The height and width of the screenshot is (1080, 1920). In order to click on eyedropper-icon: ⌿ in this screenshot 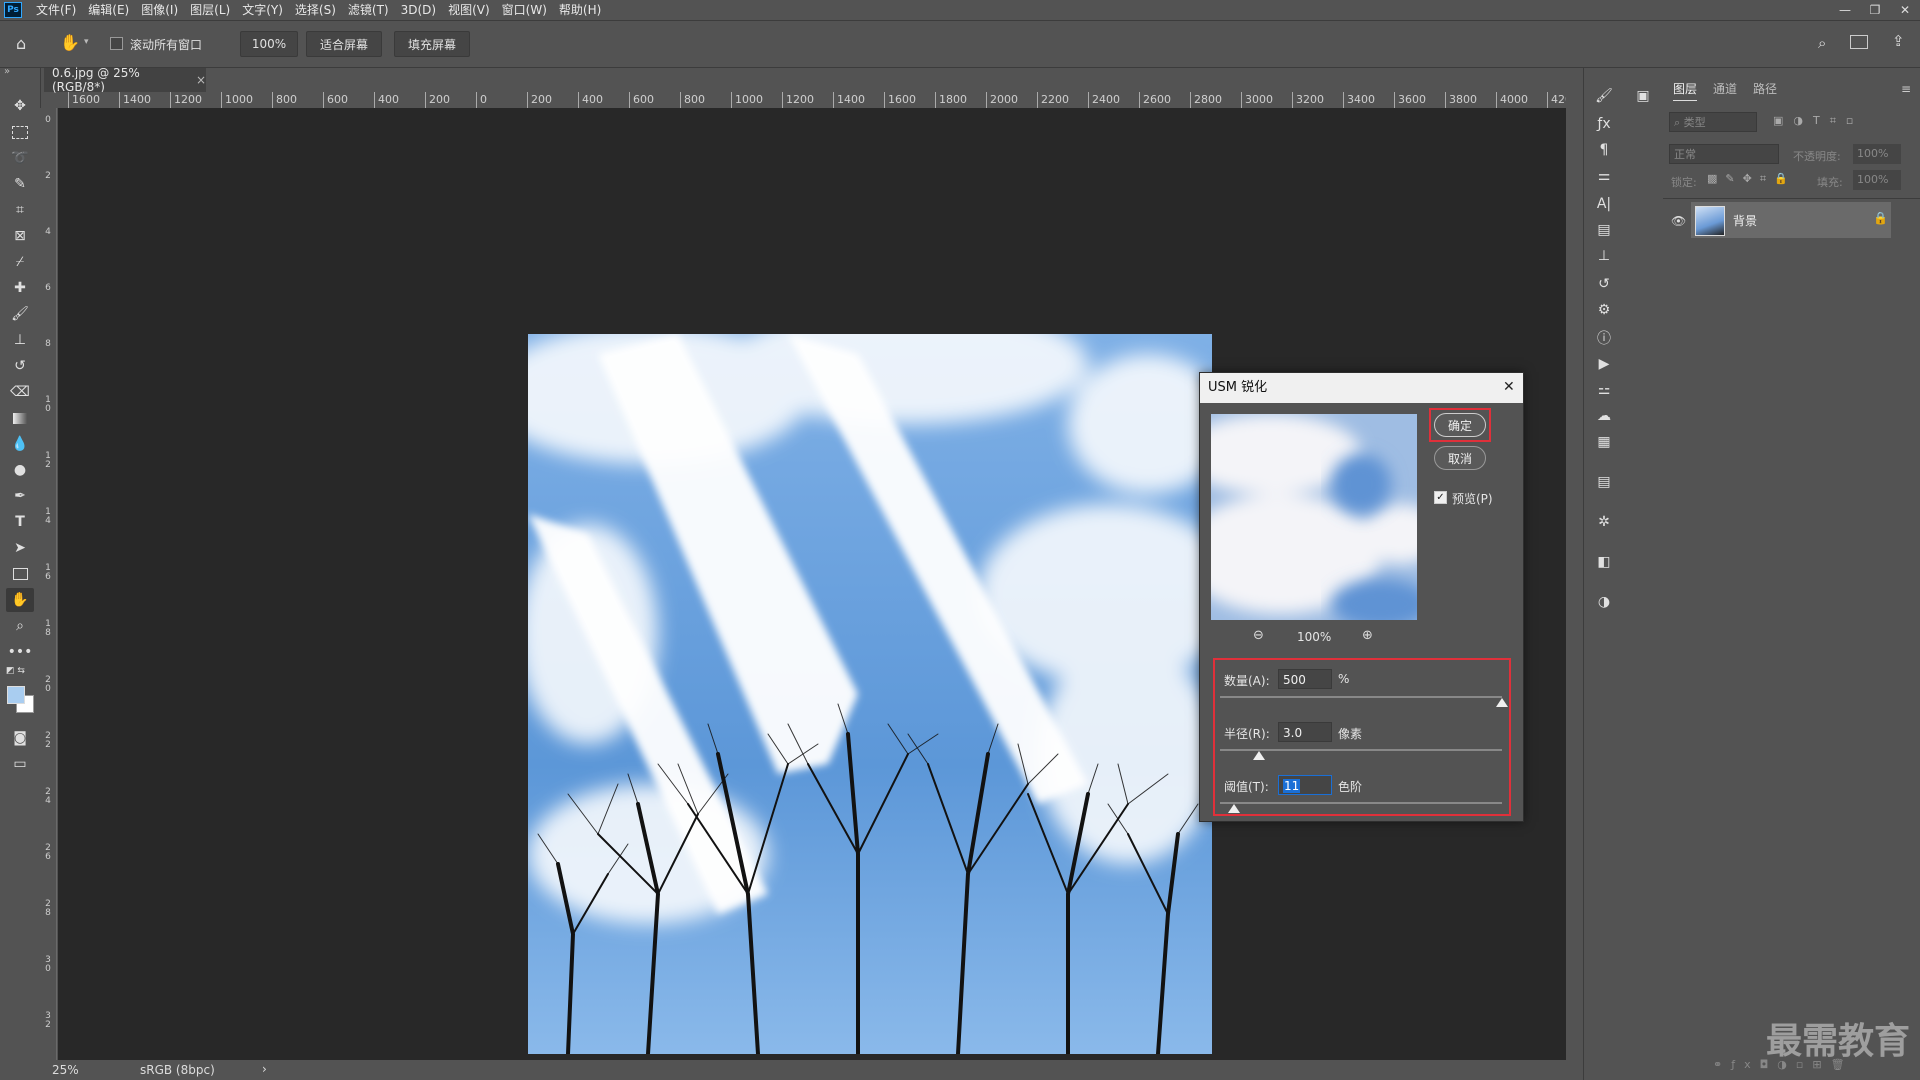, I will do `click(20, 262)`.